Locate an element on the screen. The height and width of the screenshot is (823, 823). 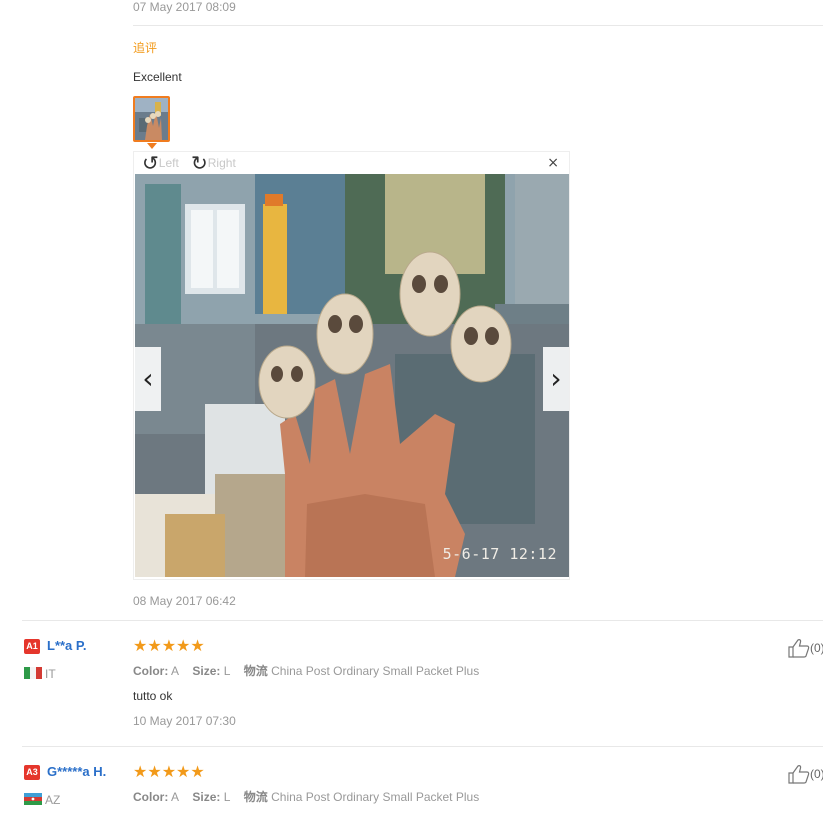
reviewer-name: L**a P. is located at coordinates (67, 645).